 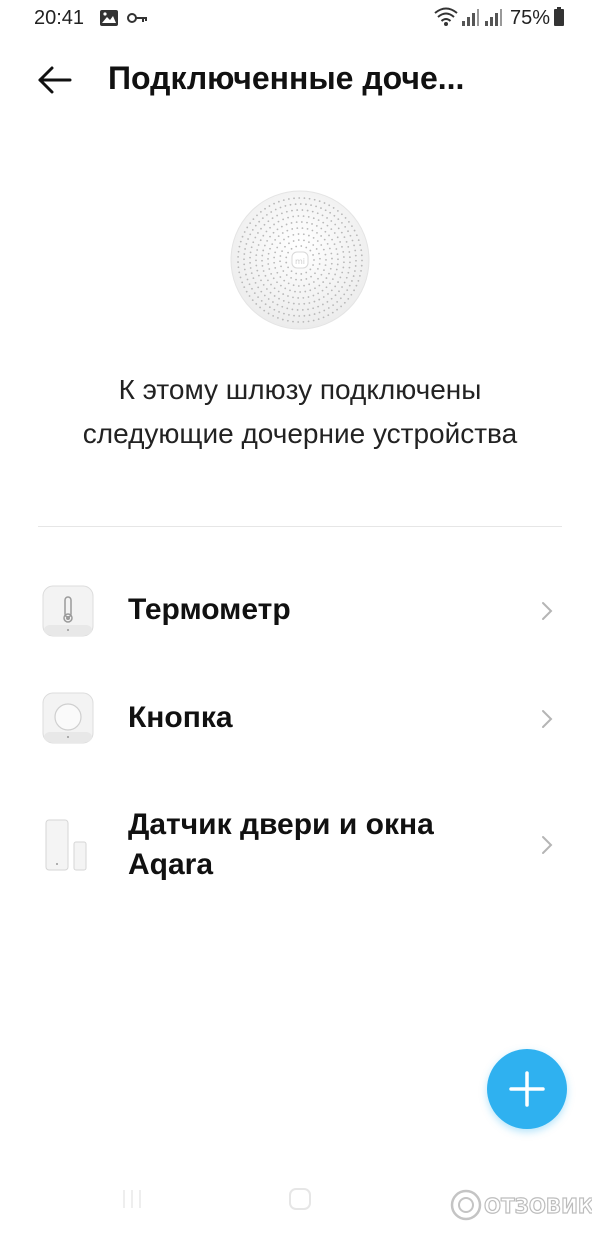 I want to click on device-name-line-2: Aqara, so click(x=171, y=864).